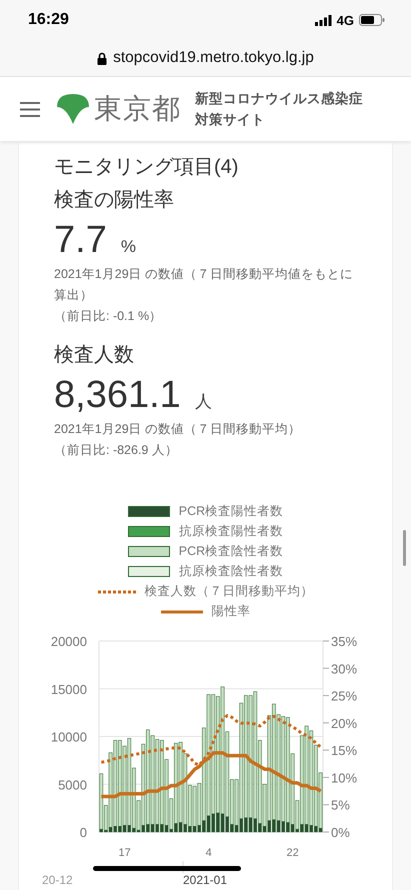  What do you see at coordinates (205, 880) in the screenshot?
I see `axis-label: 2021-01` at bounding box center [205, 880].